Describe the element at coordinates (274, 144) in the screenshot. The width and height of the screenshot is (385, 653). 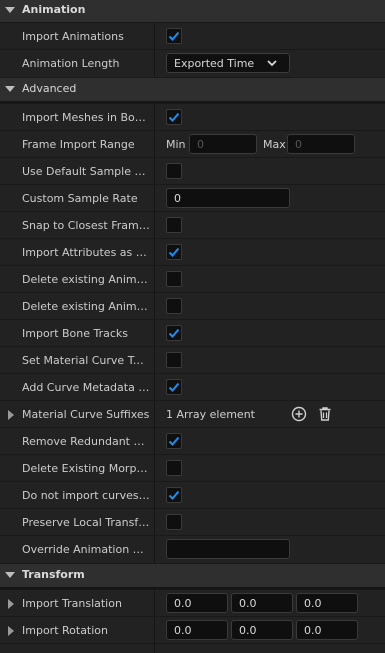
I see `max-label: Max` at that location.